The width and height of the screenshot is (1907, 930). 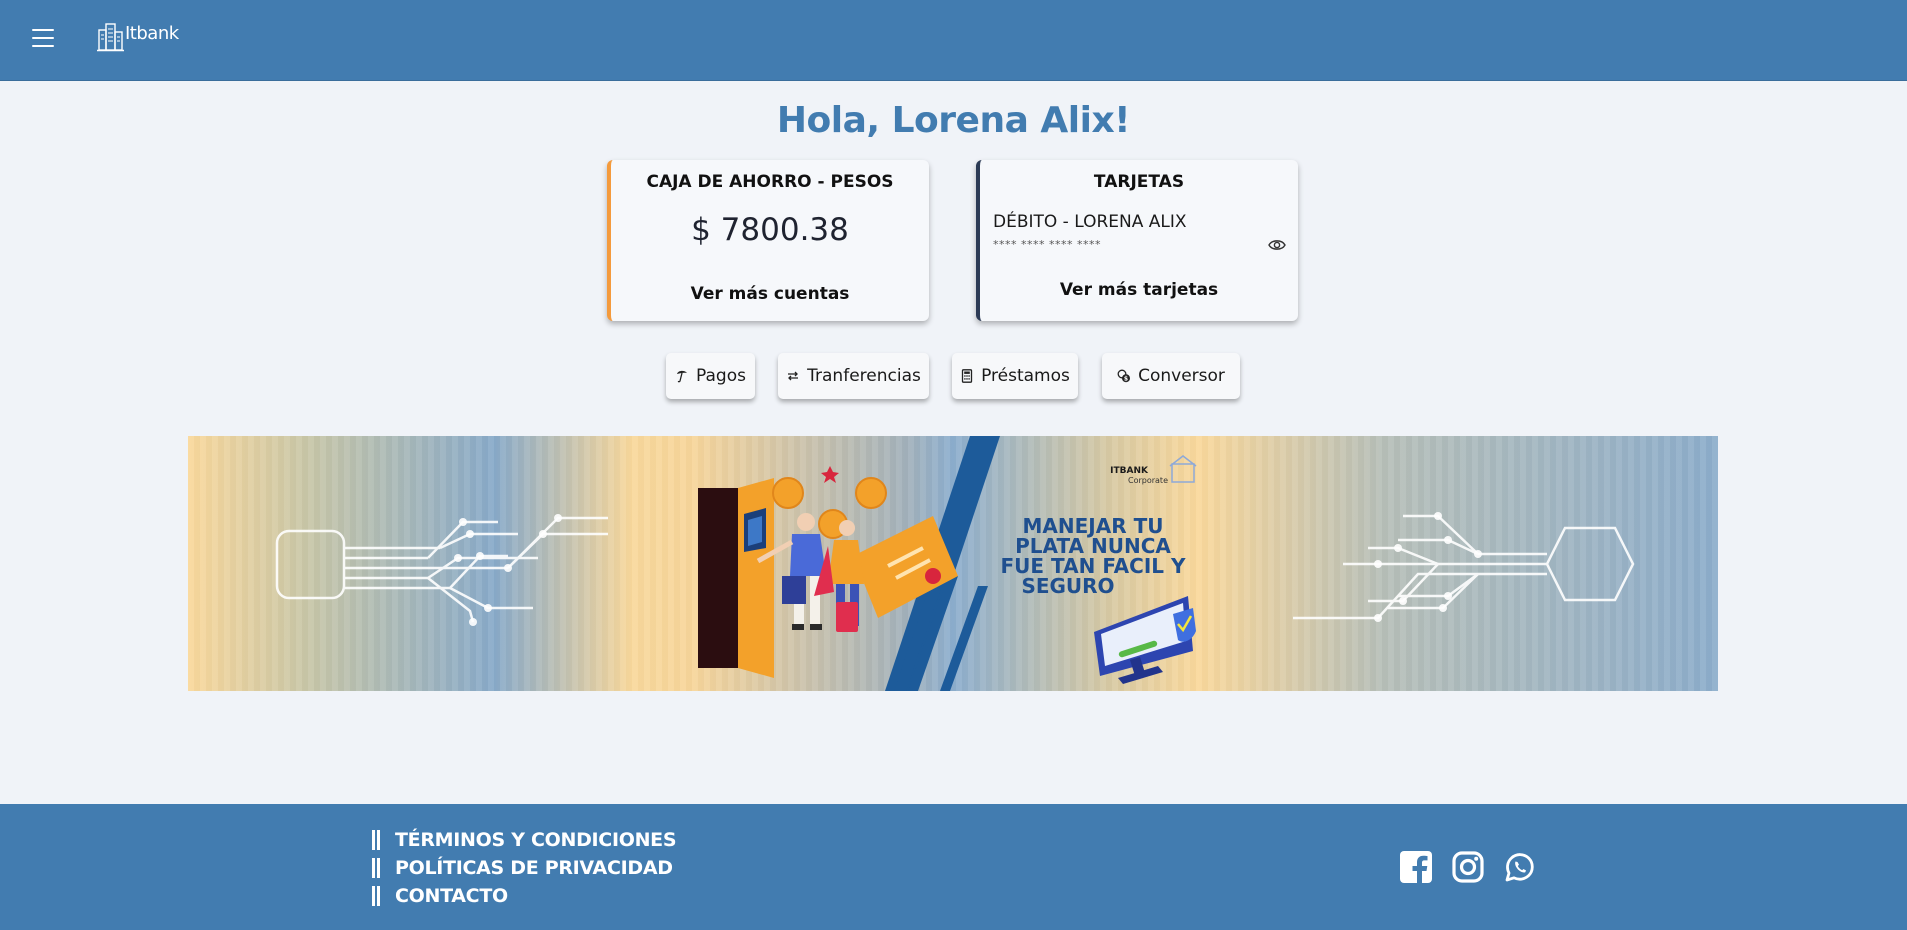 I want to click on contact-label: CONTACTO, so click(x=451, y=896).